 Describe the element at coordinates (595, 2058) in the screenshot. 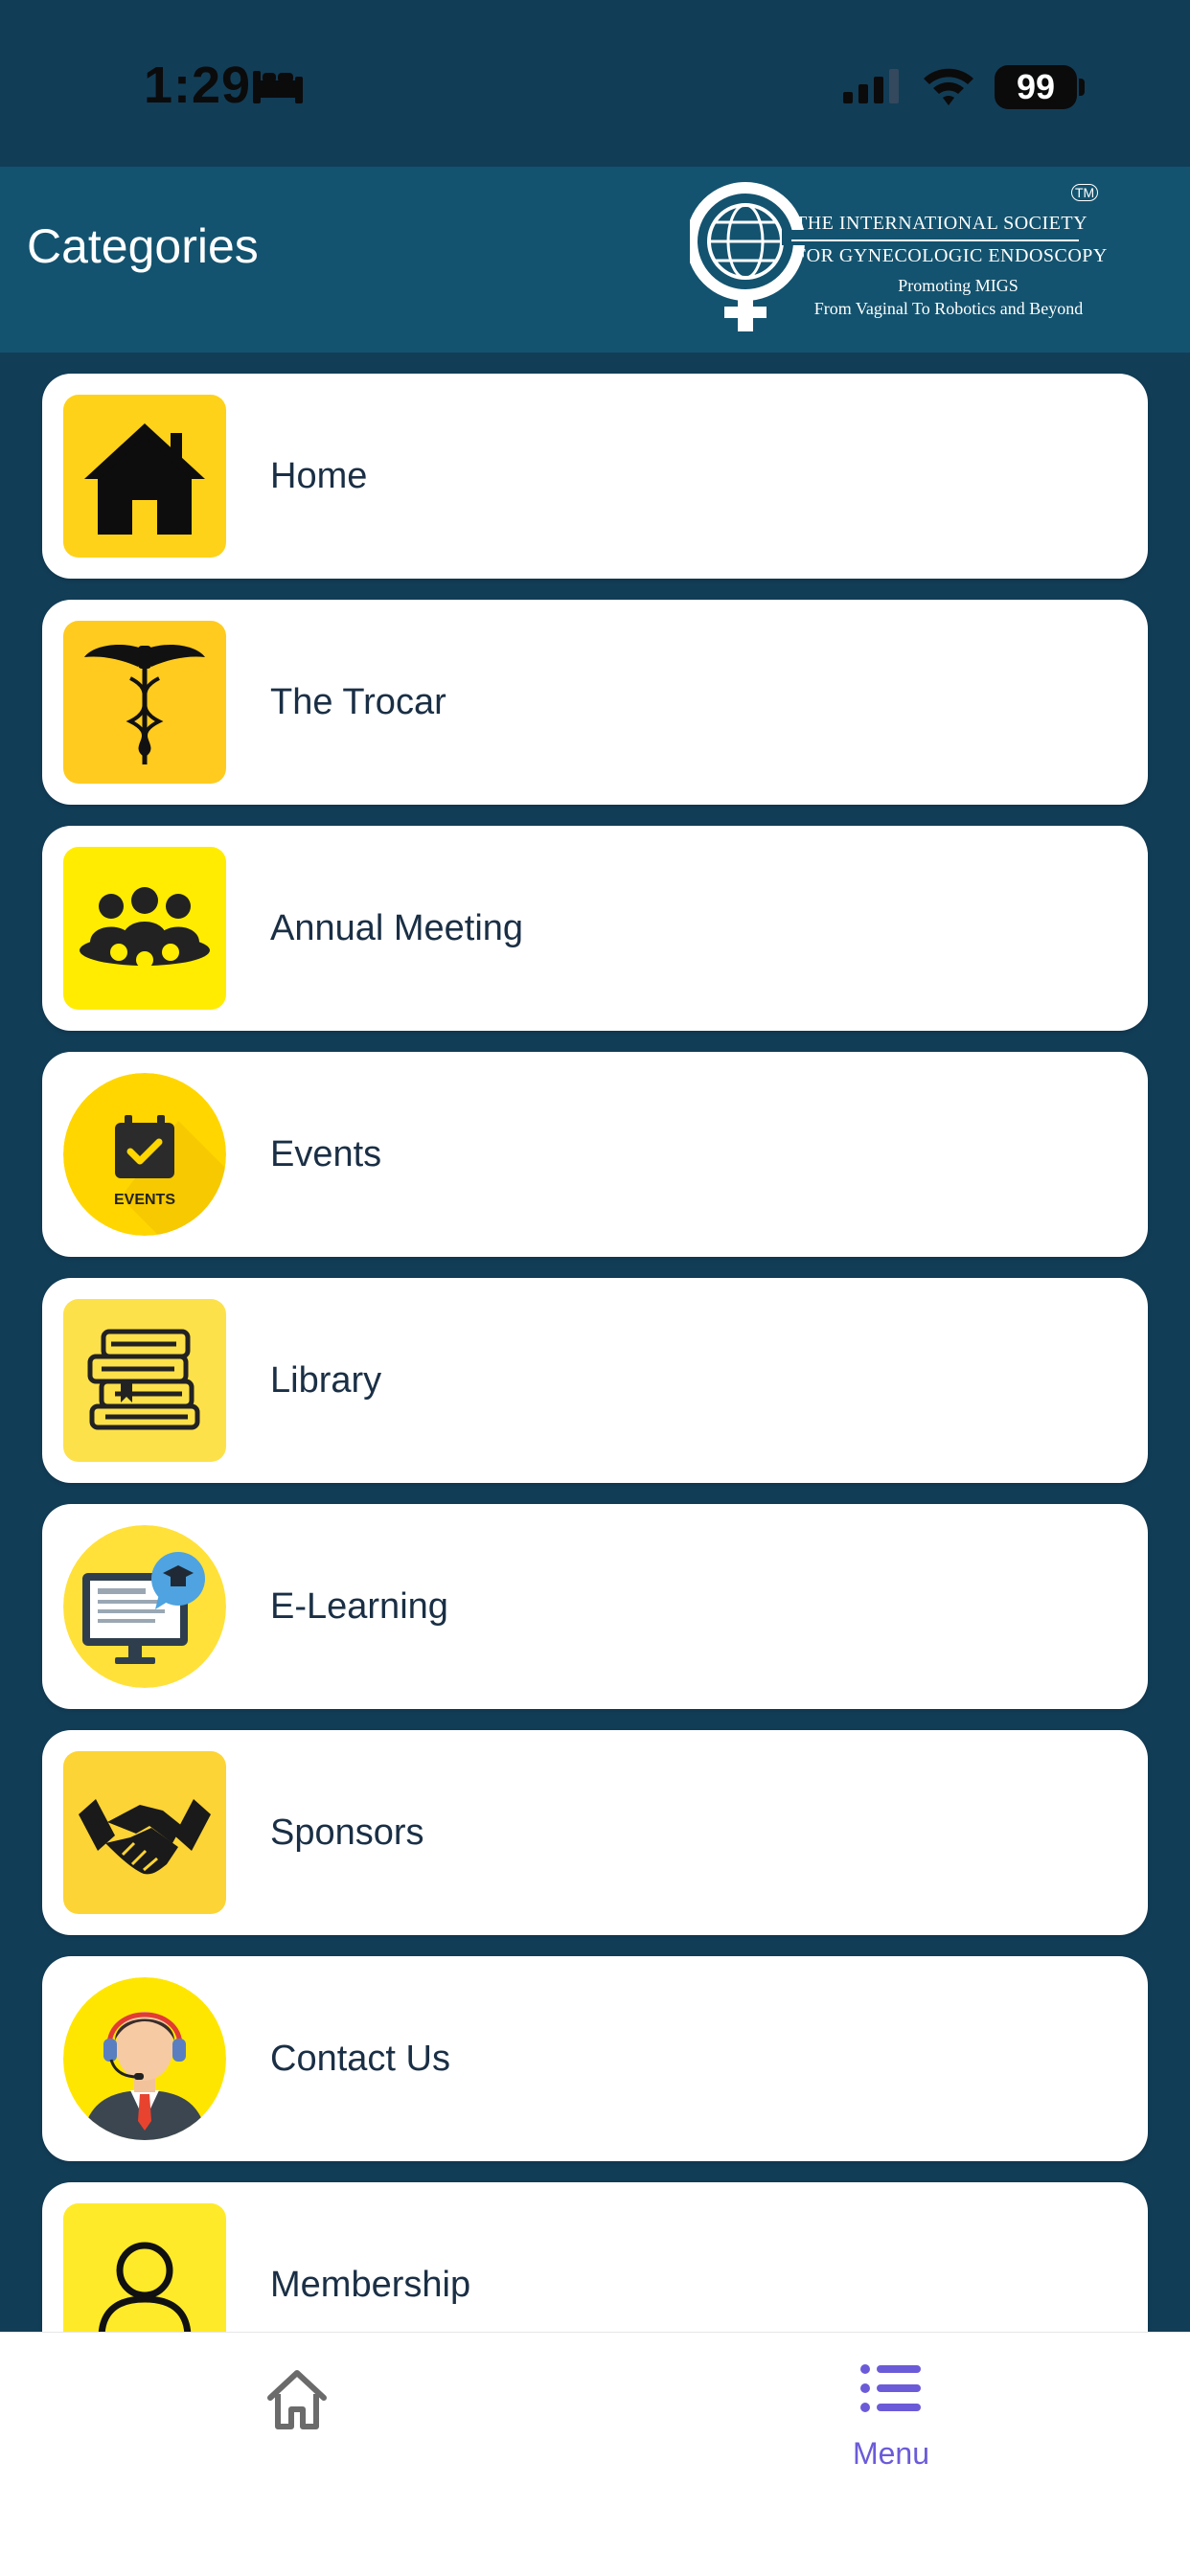

I see `category-contact-us: Contact Us` at that location.